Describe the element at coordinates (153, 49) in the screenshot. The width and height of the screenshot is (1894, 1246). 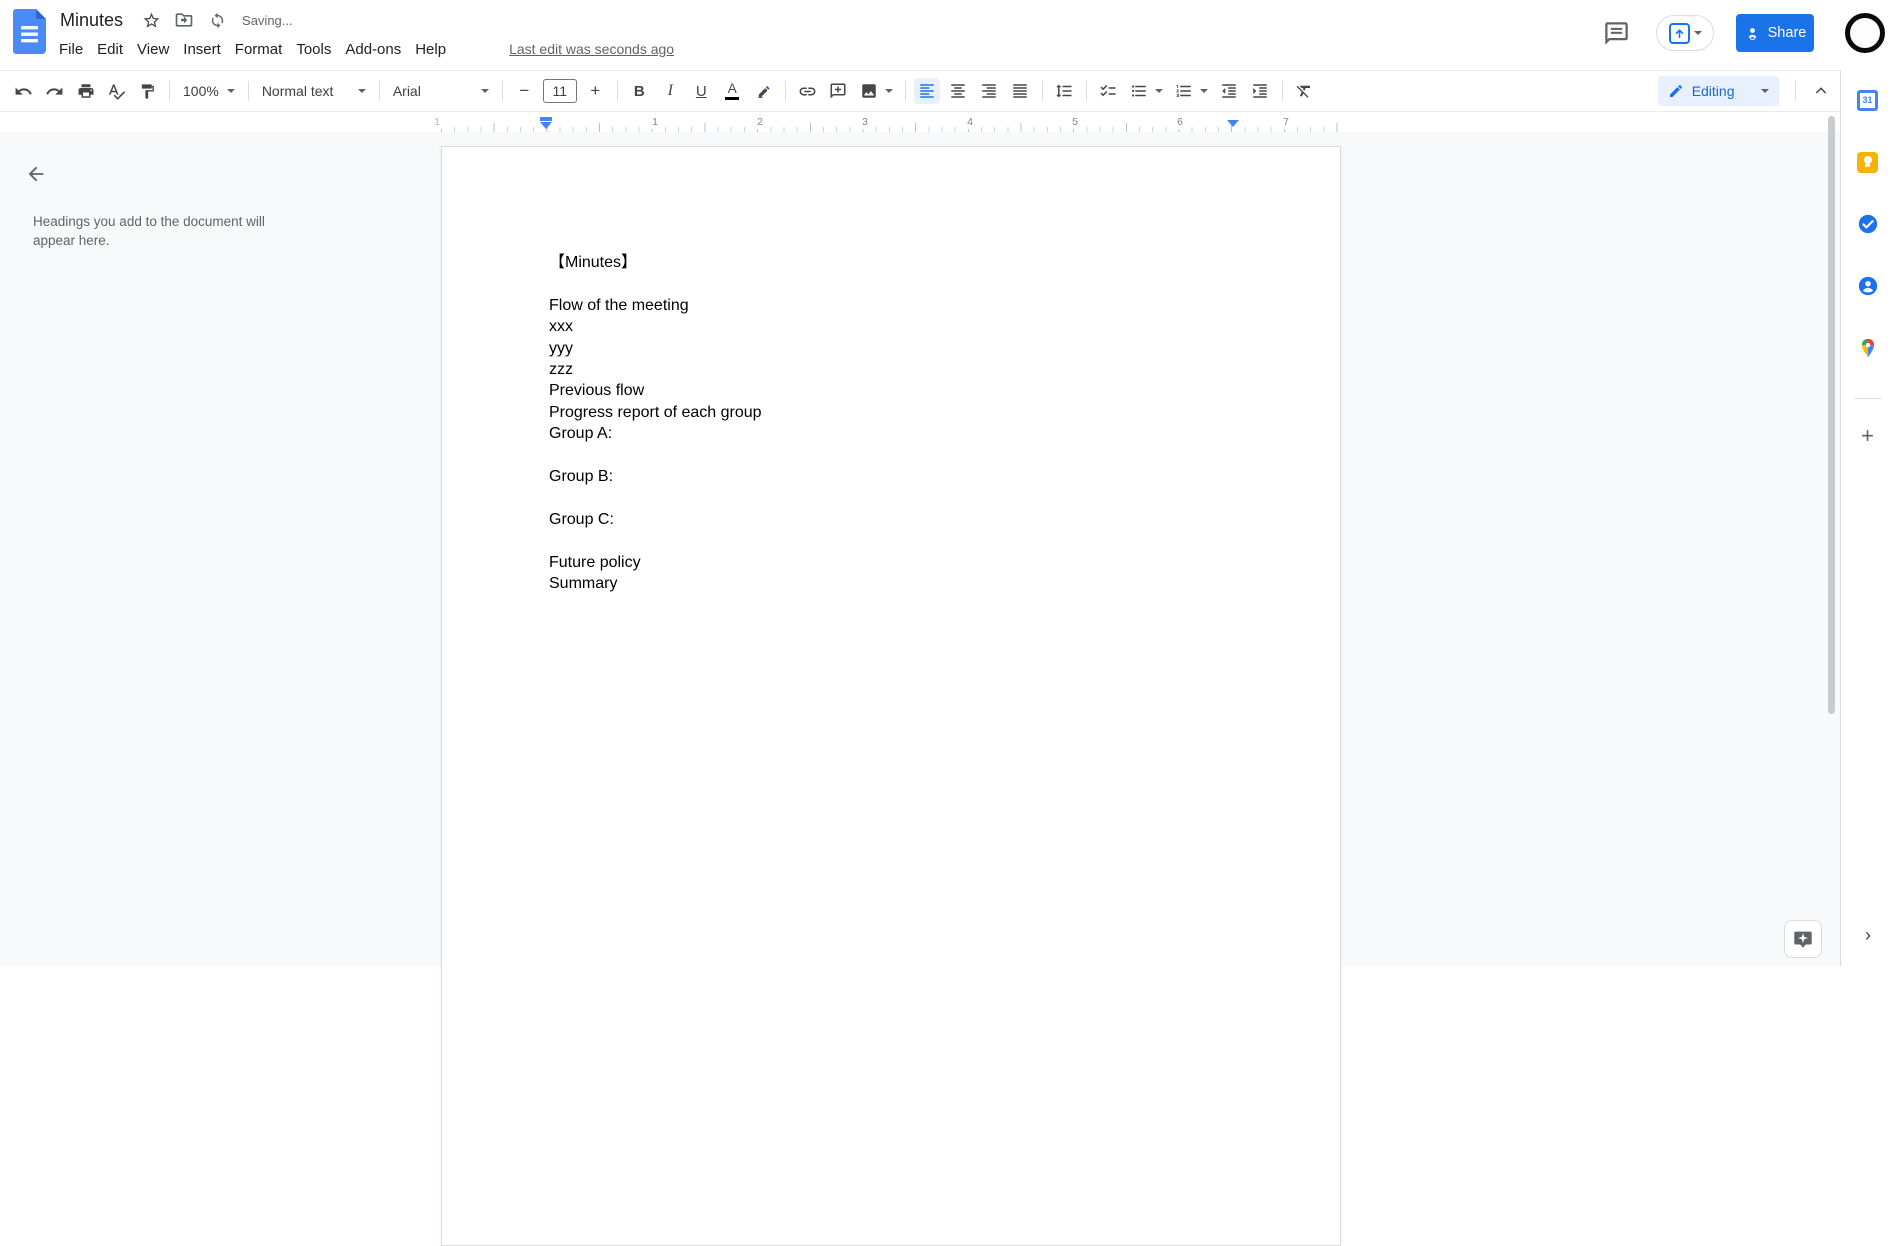
I see `menu-view: View` at that location.